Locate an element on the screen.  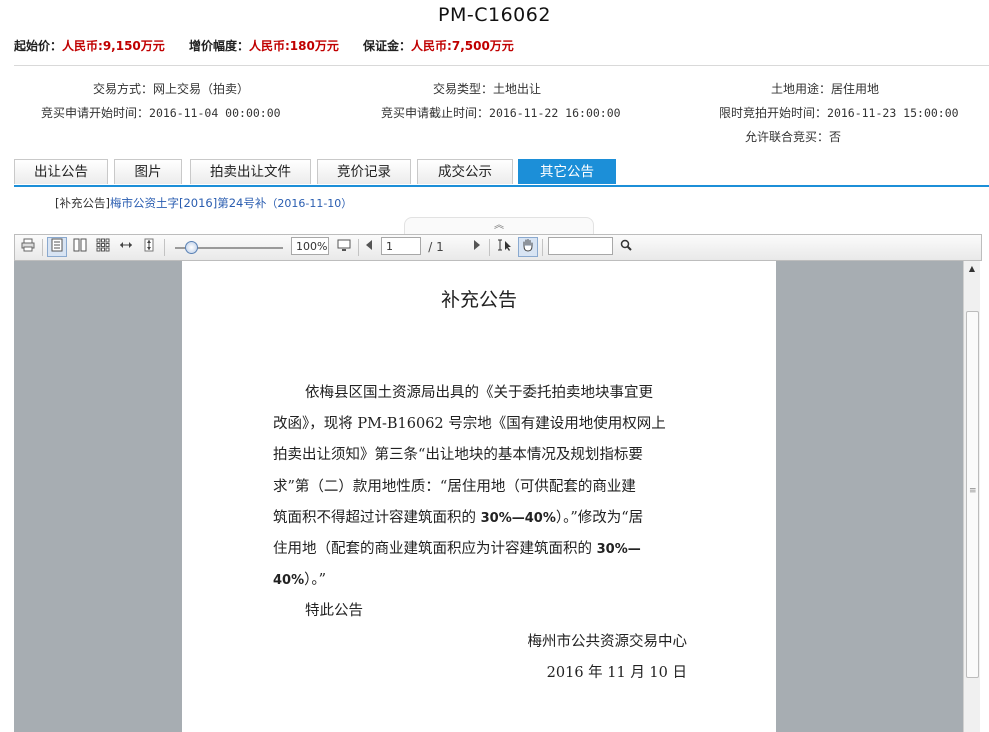
tab-deal-publicity: 成交公示 is located at coordinates (465, 171).